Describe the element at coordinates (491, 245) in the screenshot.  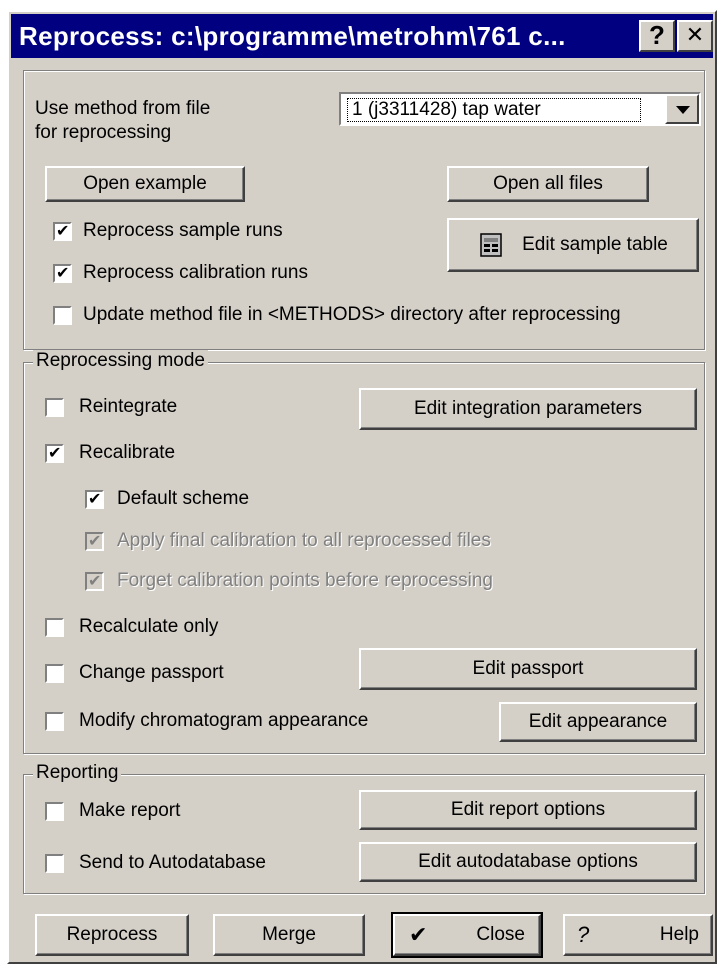
I see `sample-table-icon` at that location.